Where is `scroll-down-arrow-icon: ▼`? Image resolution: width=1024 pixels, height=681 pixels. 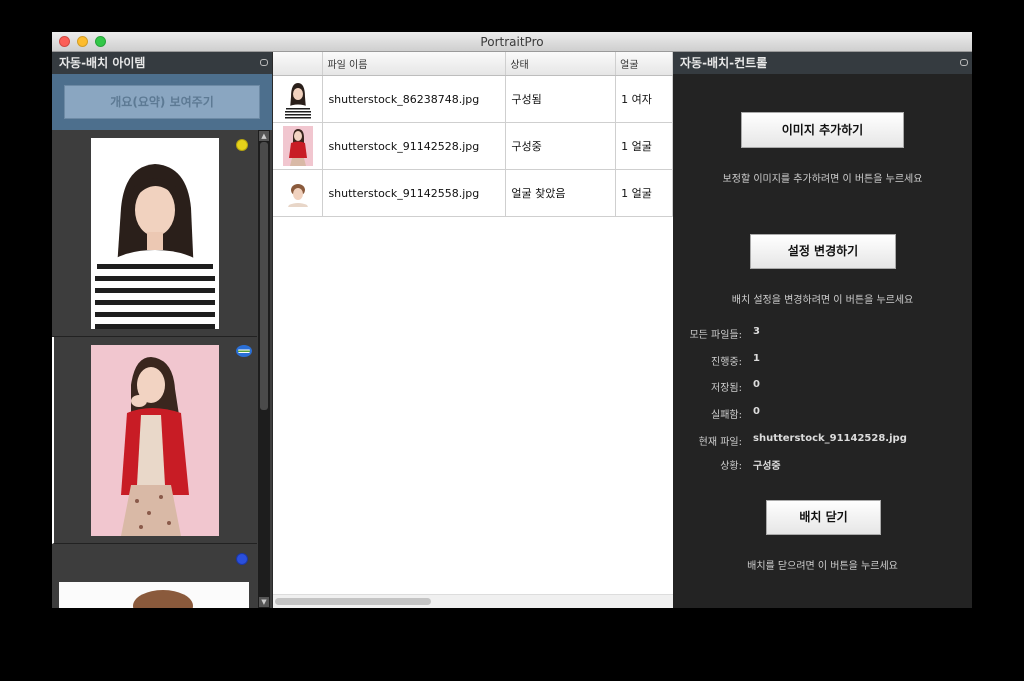
scroll-down-arrow-icon: ▼ is located at coordinates (264, 602).